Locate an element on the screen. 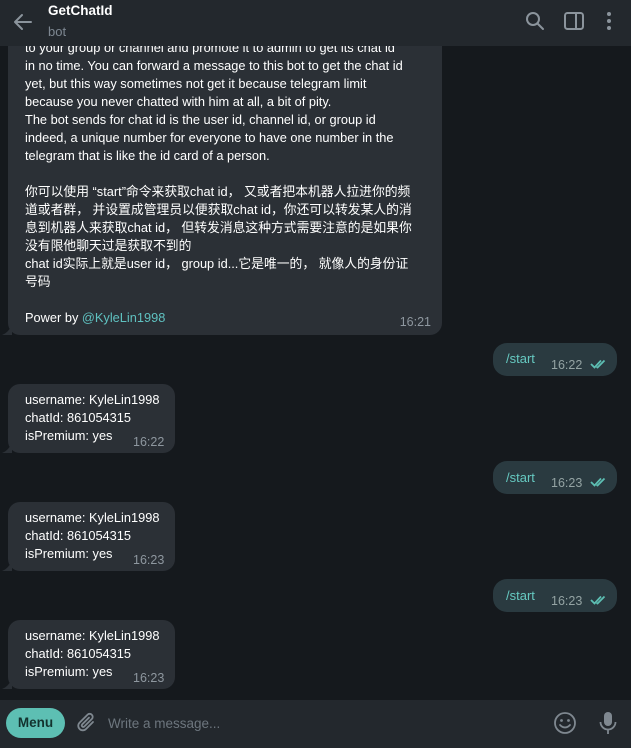 This screenshot has height=748, width=631. author-link: @KyleLin1998 is located at coordinates (123, 317).